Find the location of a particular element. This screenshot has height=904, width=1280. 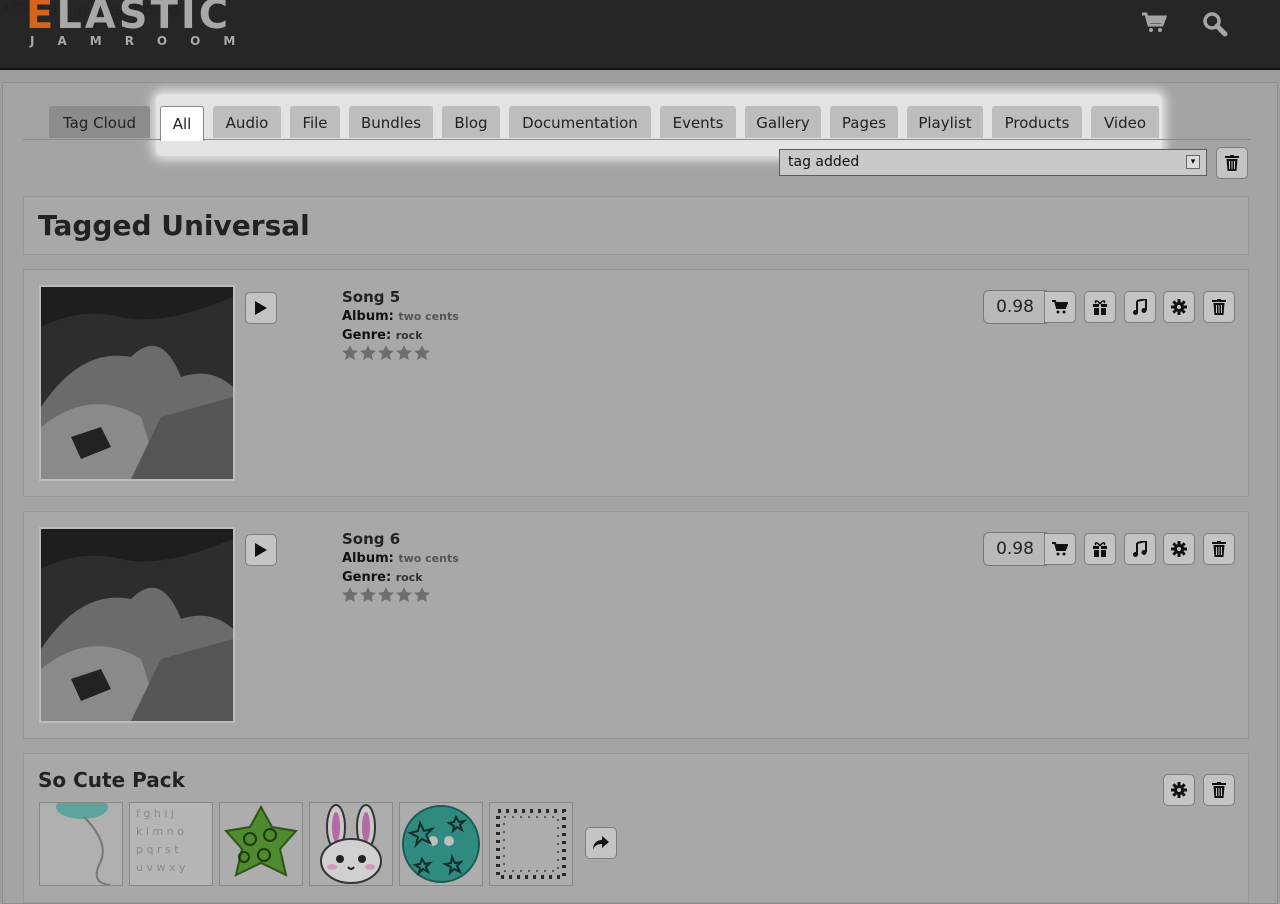

page-title-block: Tagged Universal is located at coordinates (636, 225).